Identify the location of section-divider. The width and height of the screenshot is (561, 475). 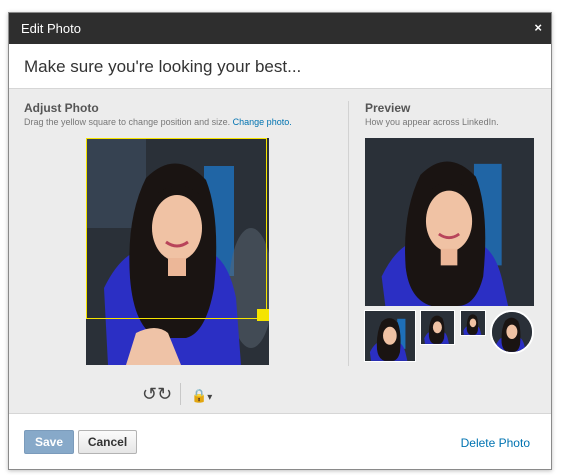
(348, 233).